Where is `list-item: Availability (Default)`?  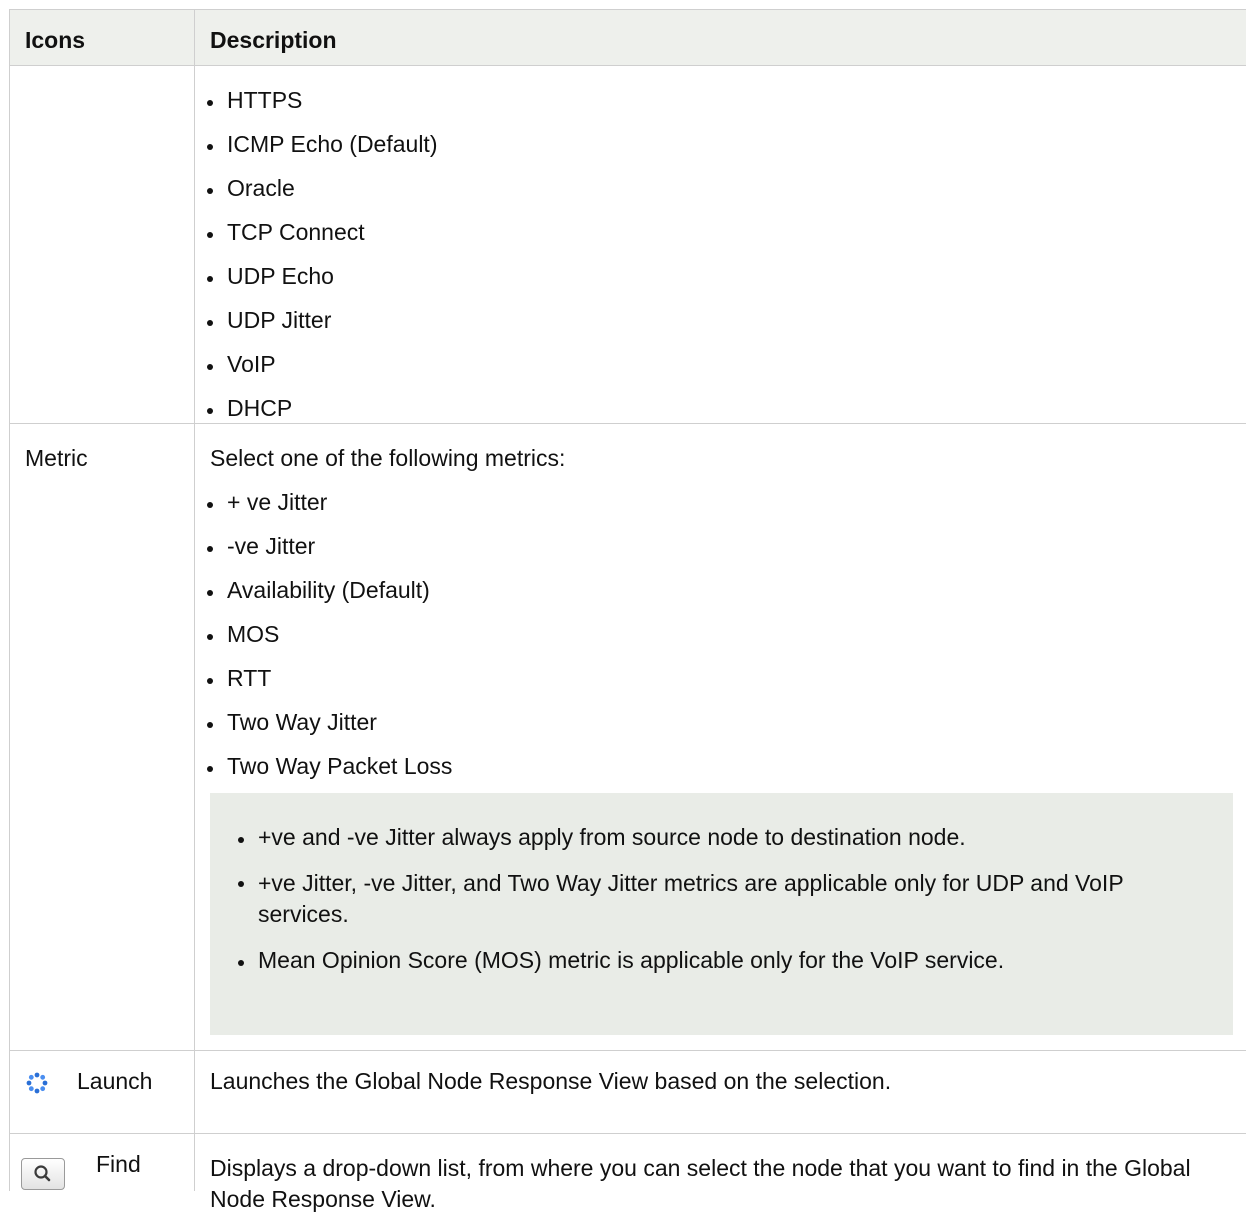
list-item: Availability (Default) is located at coordinates (323, 590).